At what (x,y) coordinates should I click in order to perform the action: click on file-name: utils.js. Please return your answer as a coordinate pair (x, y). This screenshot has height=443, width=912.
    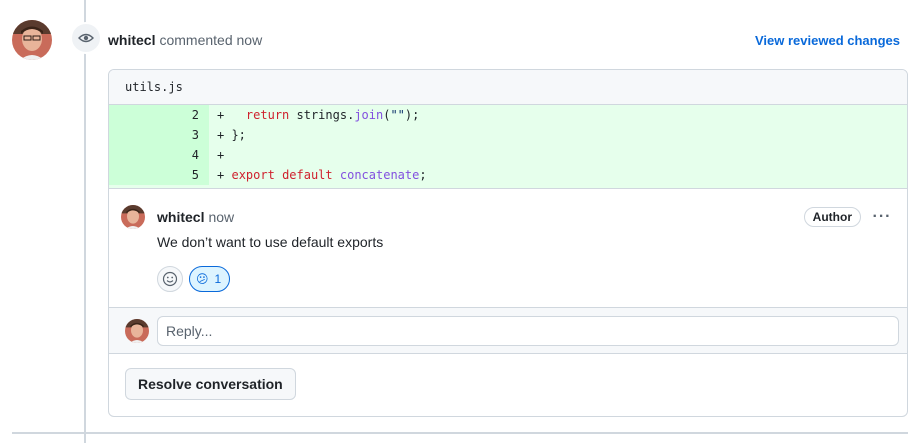
    Looking at the image, I should click on (154, 87).